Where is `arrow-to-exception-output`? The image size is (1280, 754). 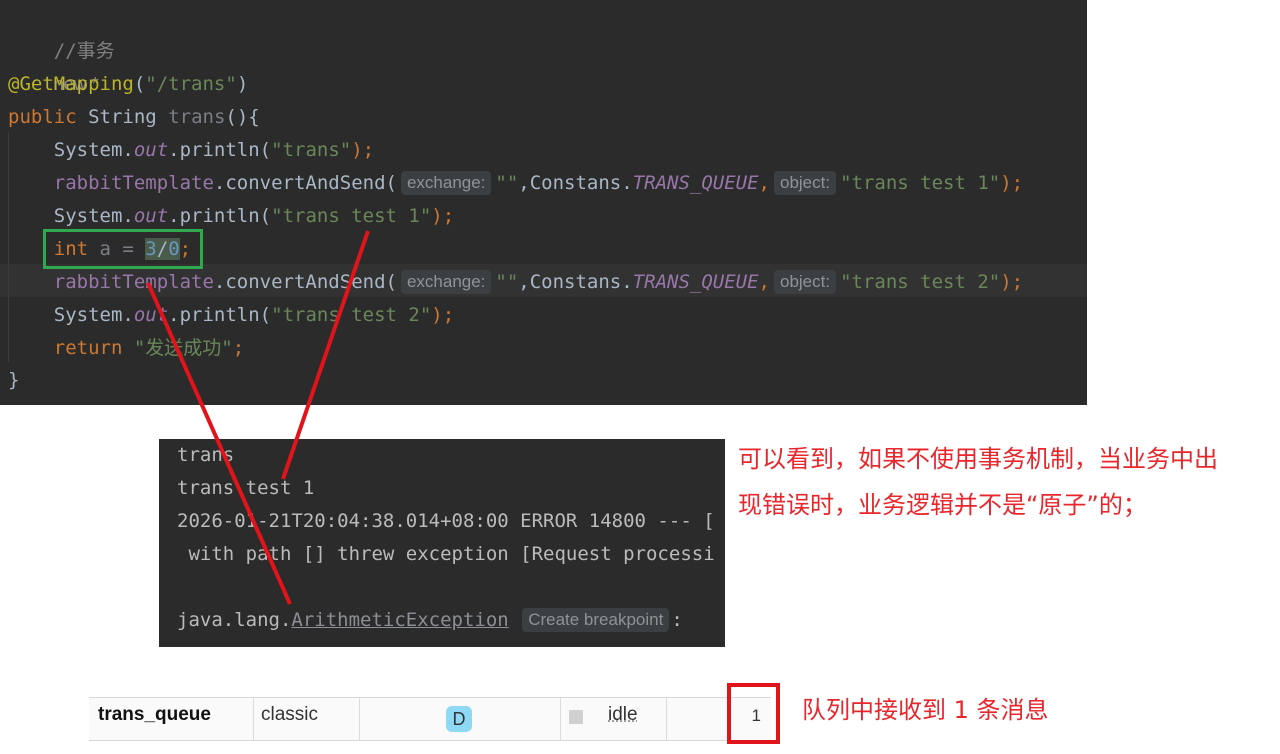 arrow-to-exception-output is located at coordinates (219, 443).